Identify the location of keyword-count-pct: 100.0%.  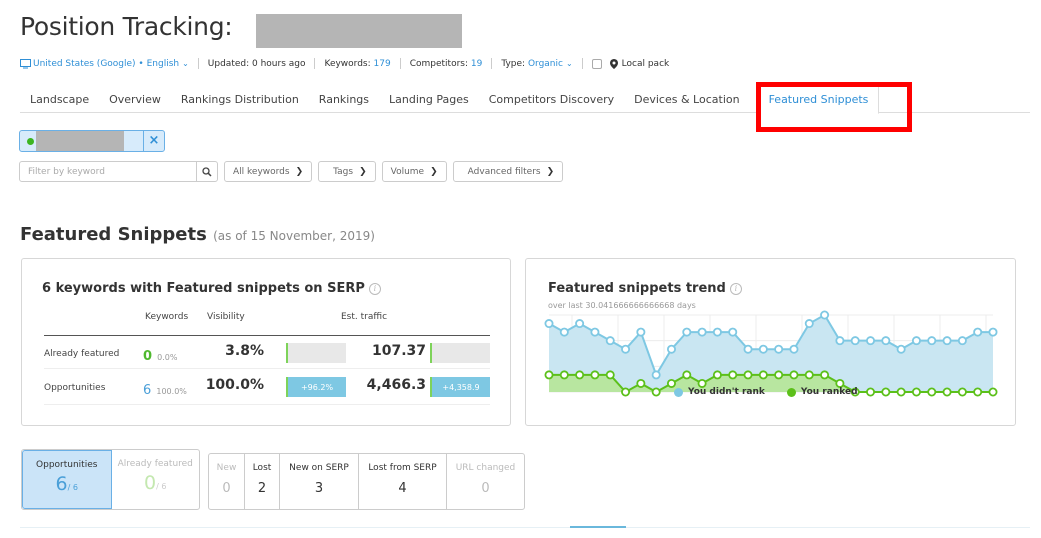
(171, 391).